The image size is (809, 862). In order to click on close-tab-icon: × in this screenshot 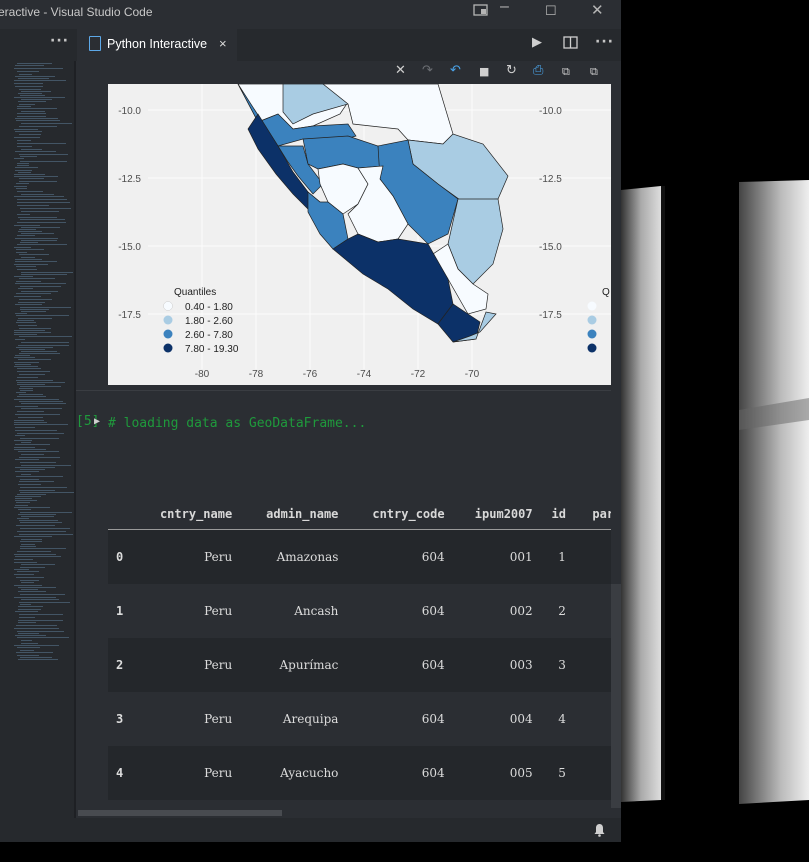, I will do `click(223, 43)`.